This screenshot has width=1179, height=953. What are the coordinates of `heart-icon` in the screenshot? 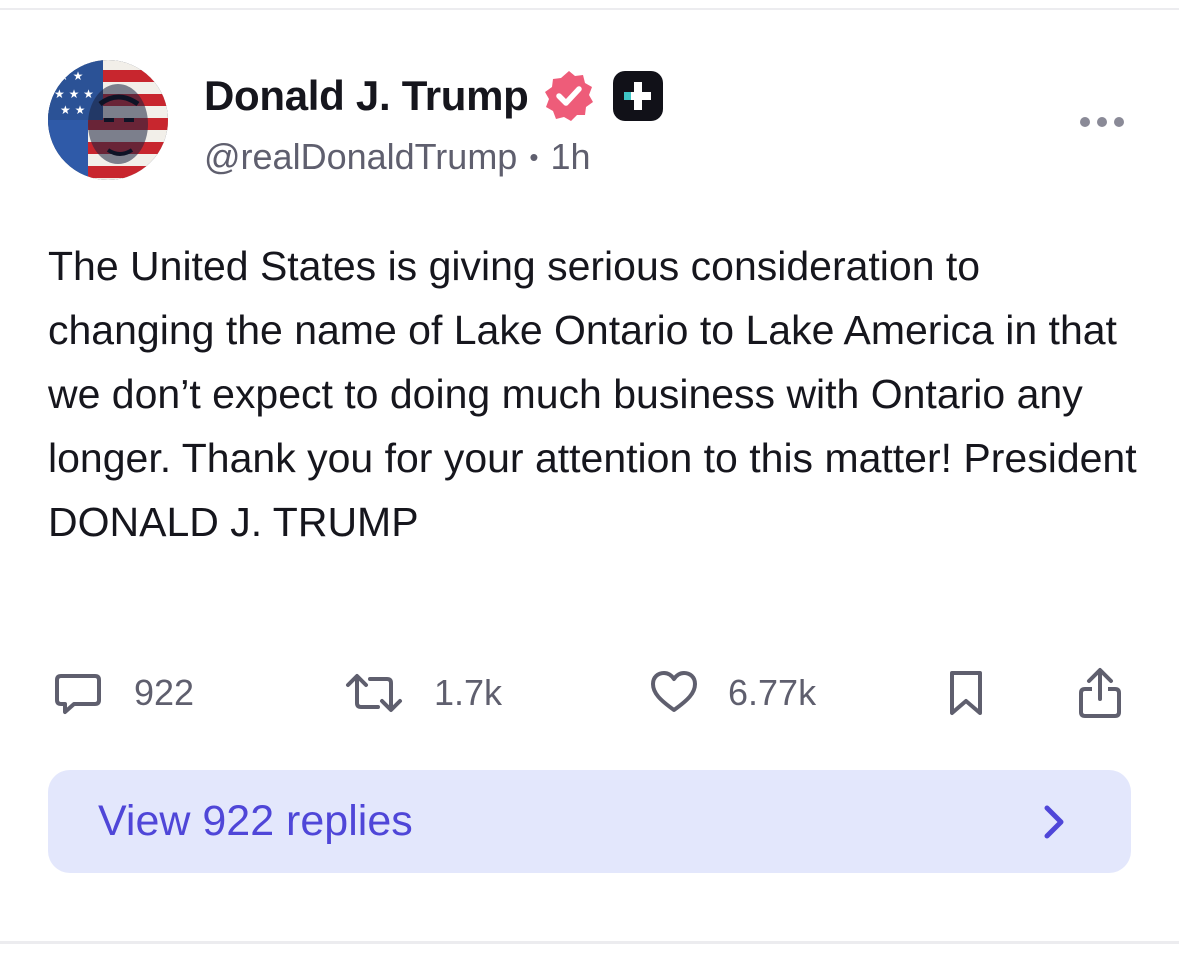 It's located at (674, 691).